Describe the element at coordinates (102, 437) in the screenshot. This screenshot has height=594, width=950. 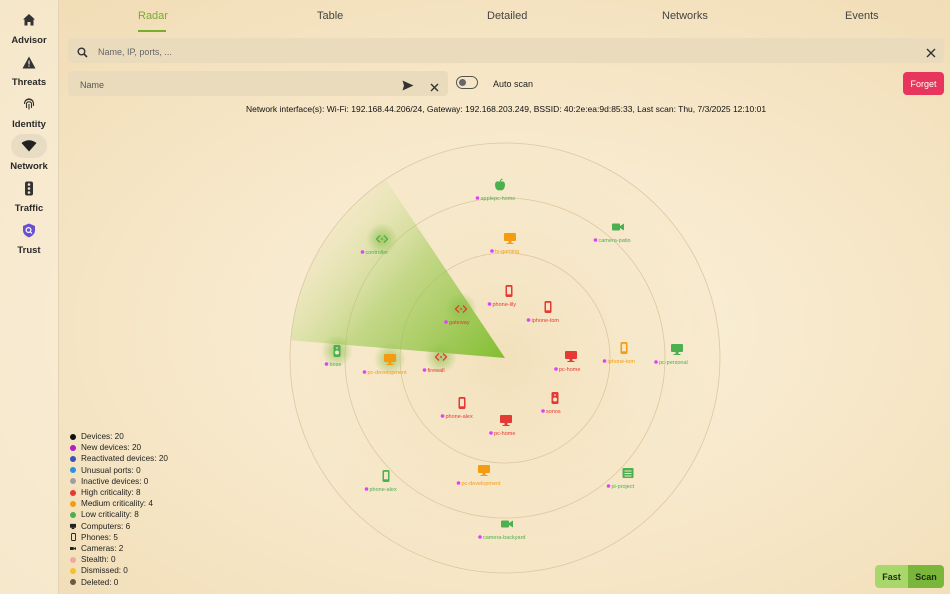
I see `legend-label: Devices: 20` at that location.